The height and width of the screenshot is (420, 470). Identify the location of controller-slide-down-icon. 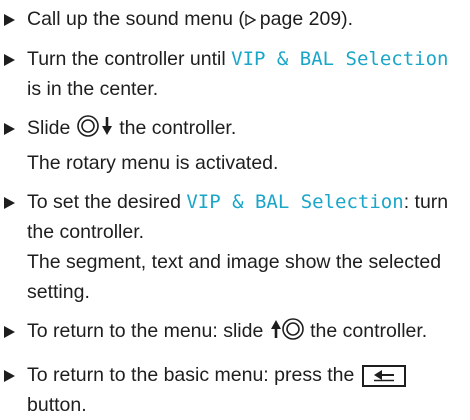
(95, 130).